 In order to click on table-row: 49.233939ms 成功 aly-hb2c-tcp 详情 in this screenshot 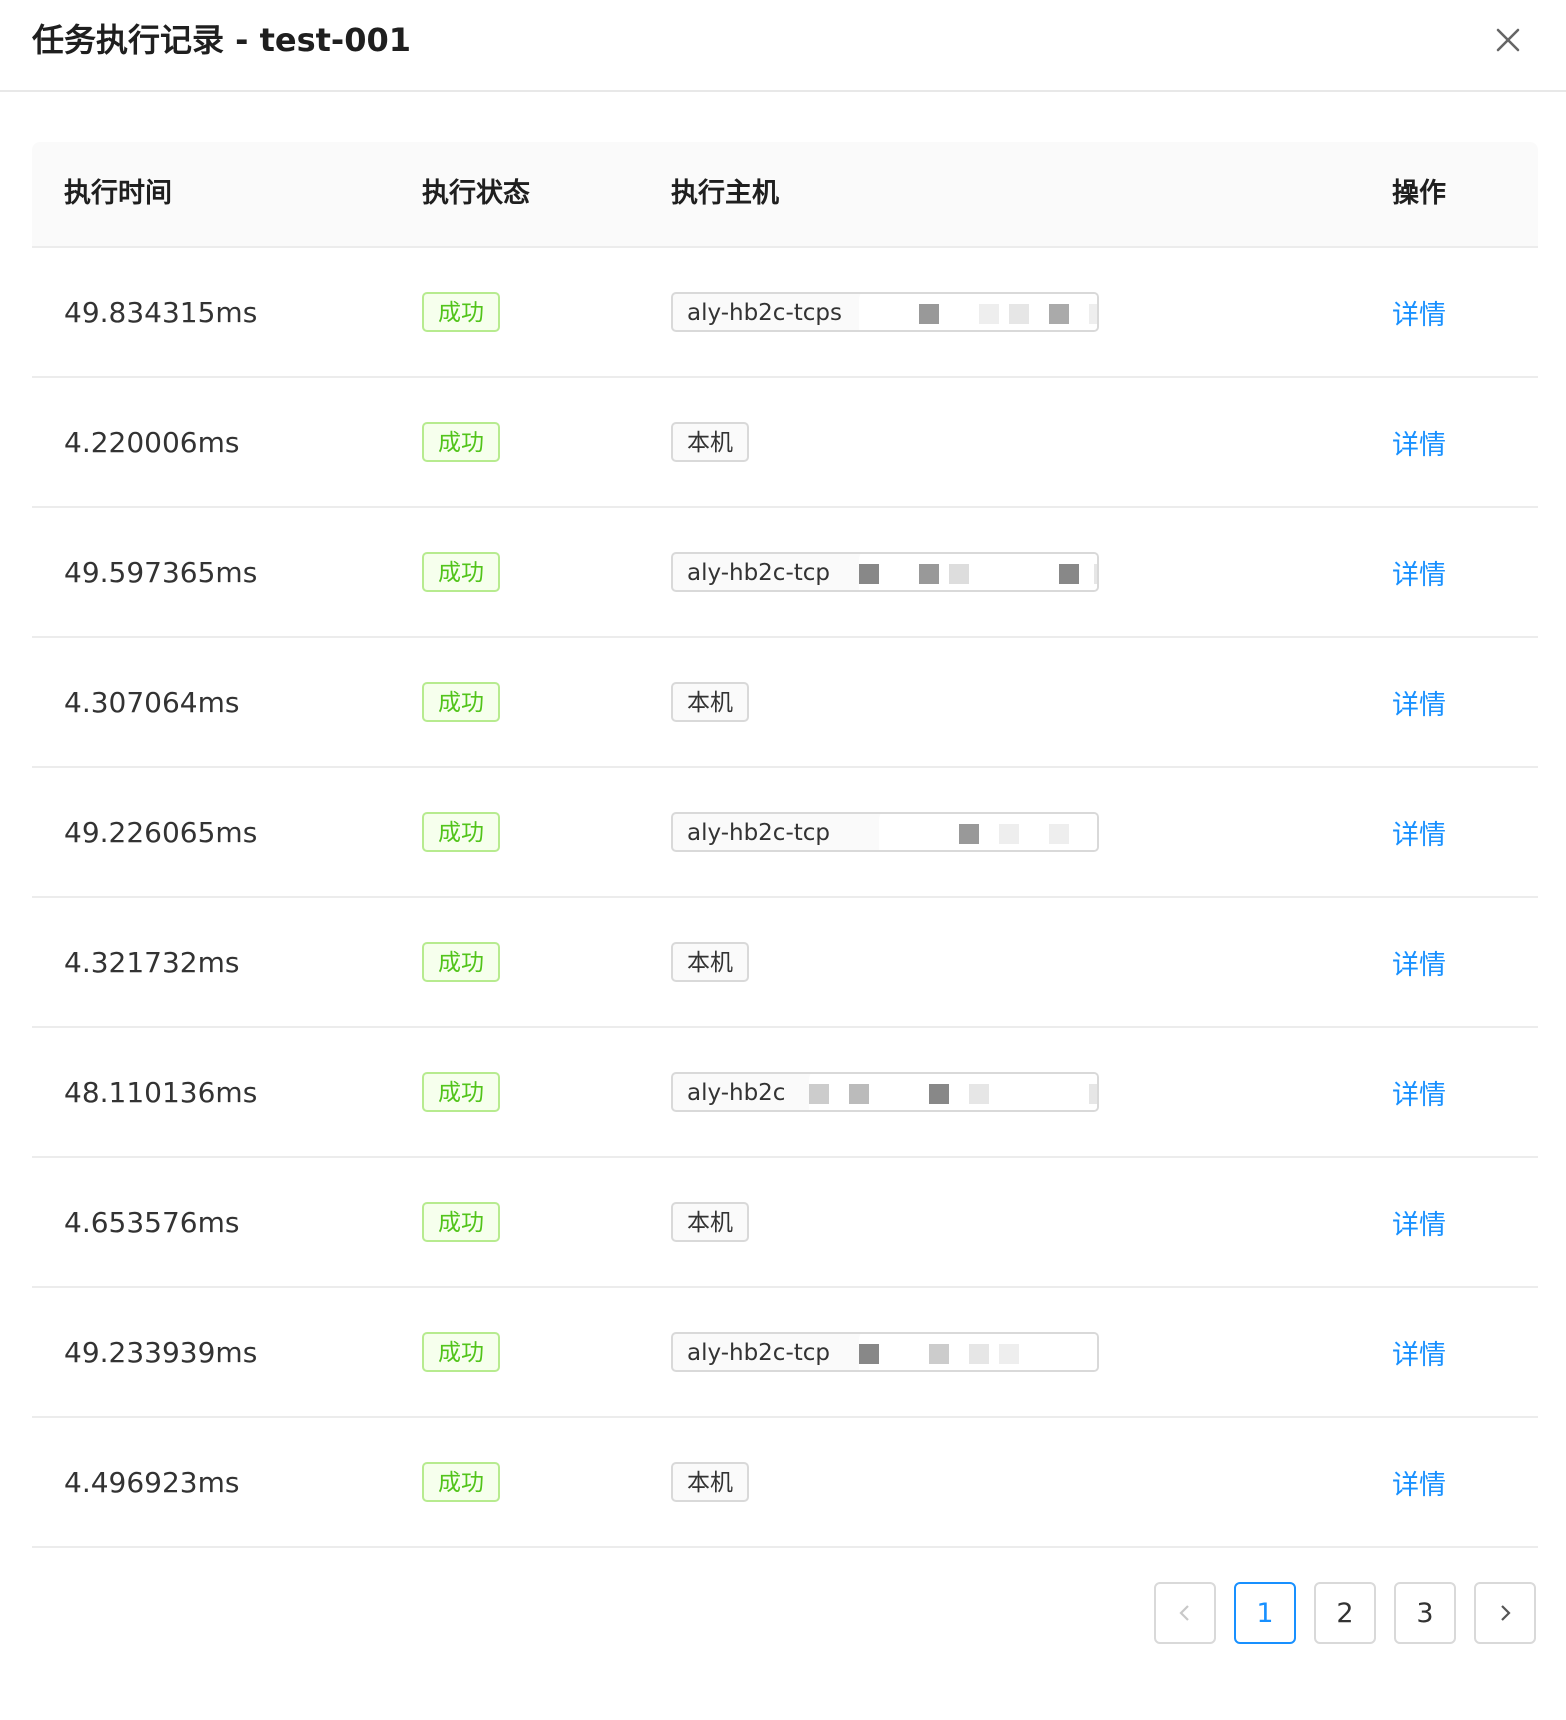, I will do `click(785, 1353)`.